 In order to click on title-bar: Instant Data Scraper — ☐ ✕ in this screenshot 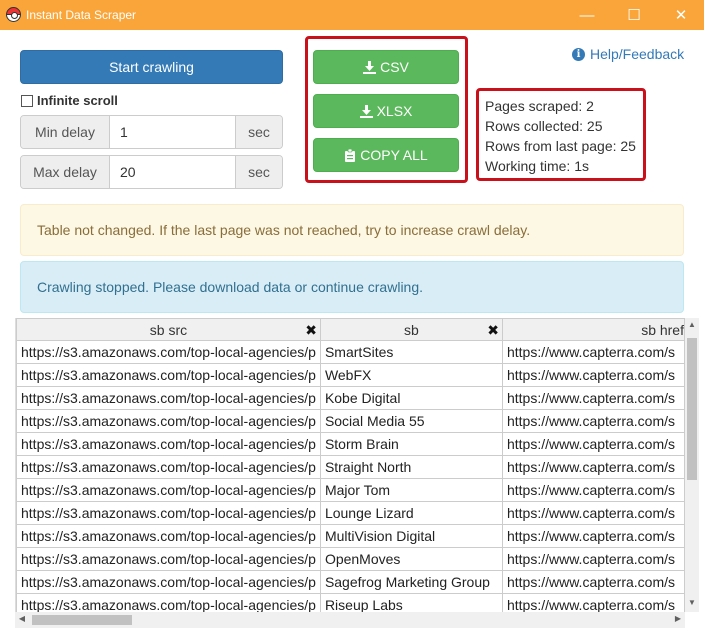, I will do `click(352, 15)`.